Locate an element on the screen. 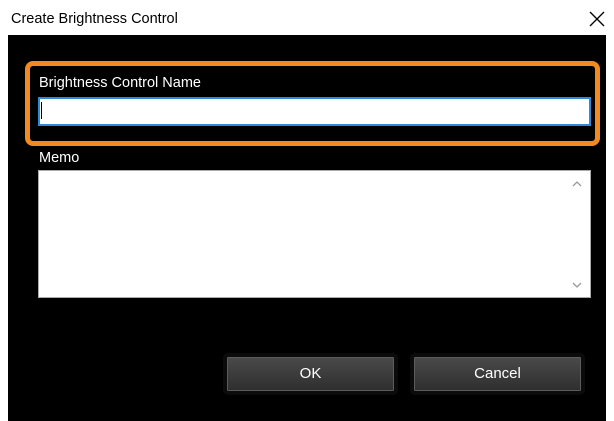 The height and width of the screenshot is (421, 614). title-bar: Create Brightness Control is located at coordinates (307, 17).